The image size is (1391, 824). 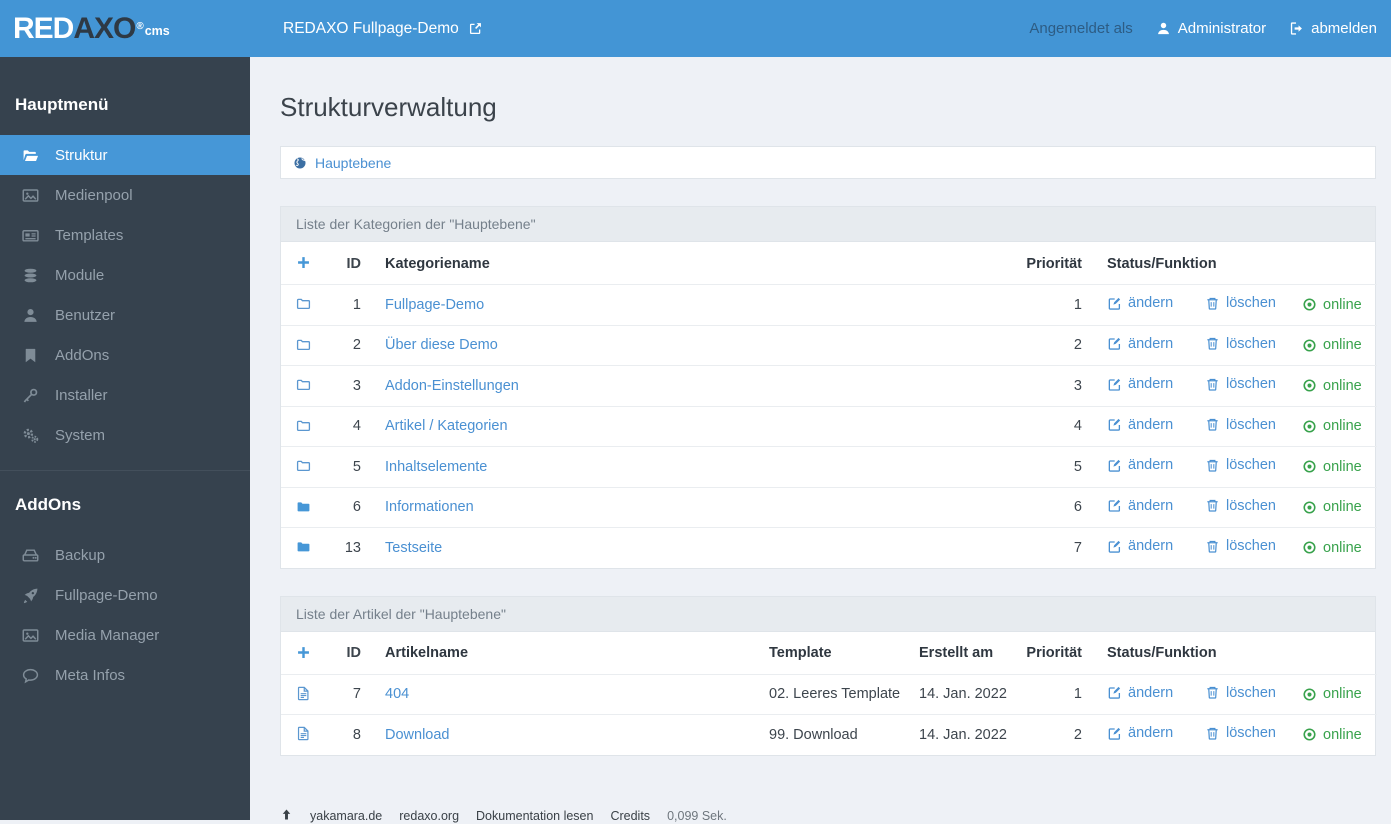 What do you see at coordinates (356, 426) in the screenshot?
I see `category-id: 4` at bounding box center [356, 426].